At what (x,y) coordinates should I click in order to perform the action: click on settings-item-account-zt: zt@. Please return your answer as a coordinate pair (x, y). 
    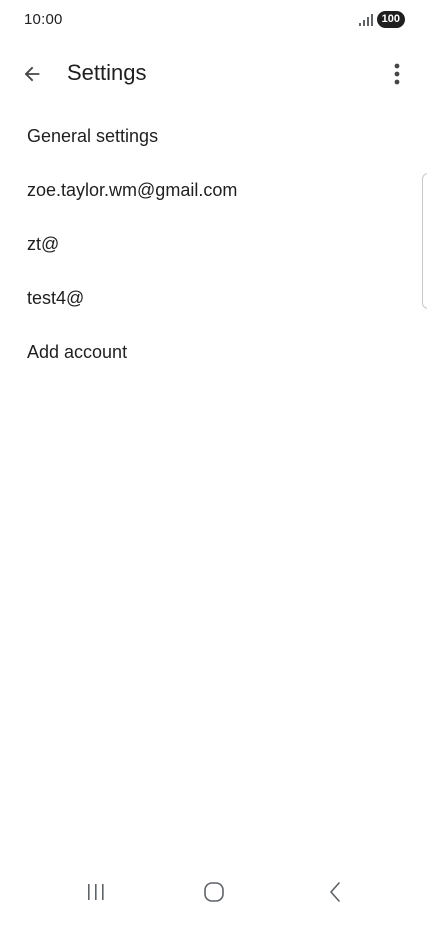
    Looking at the image, I should click on (213, 244).